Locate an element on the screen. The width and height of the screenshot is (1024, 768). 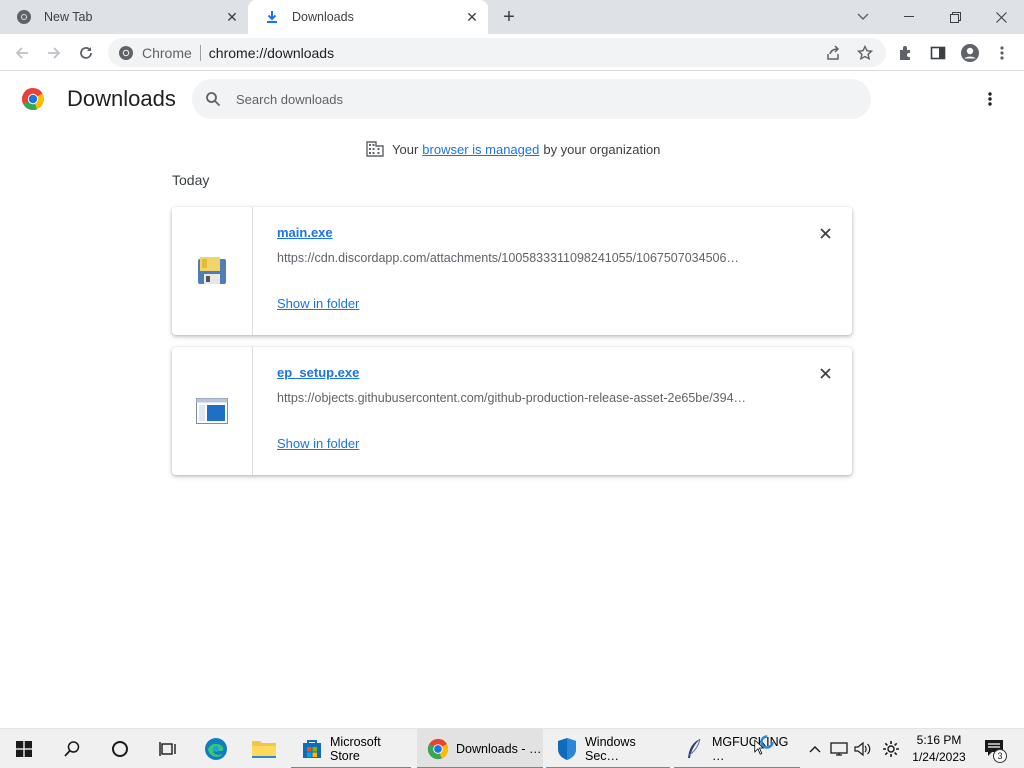
bookmark-star-icon is located at coordinates (865, 53).